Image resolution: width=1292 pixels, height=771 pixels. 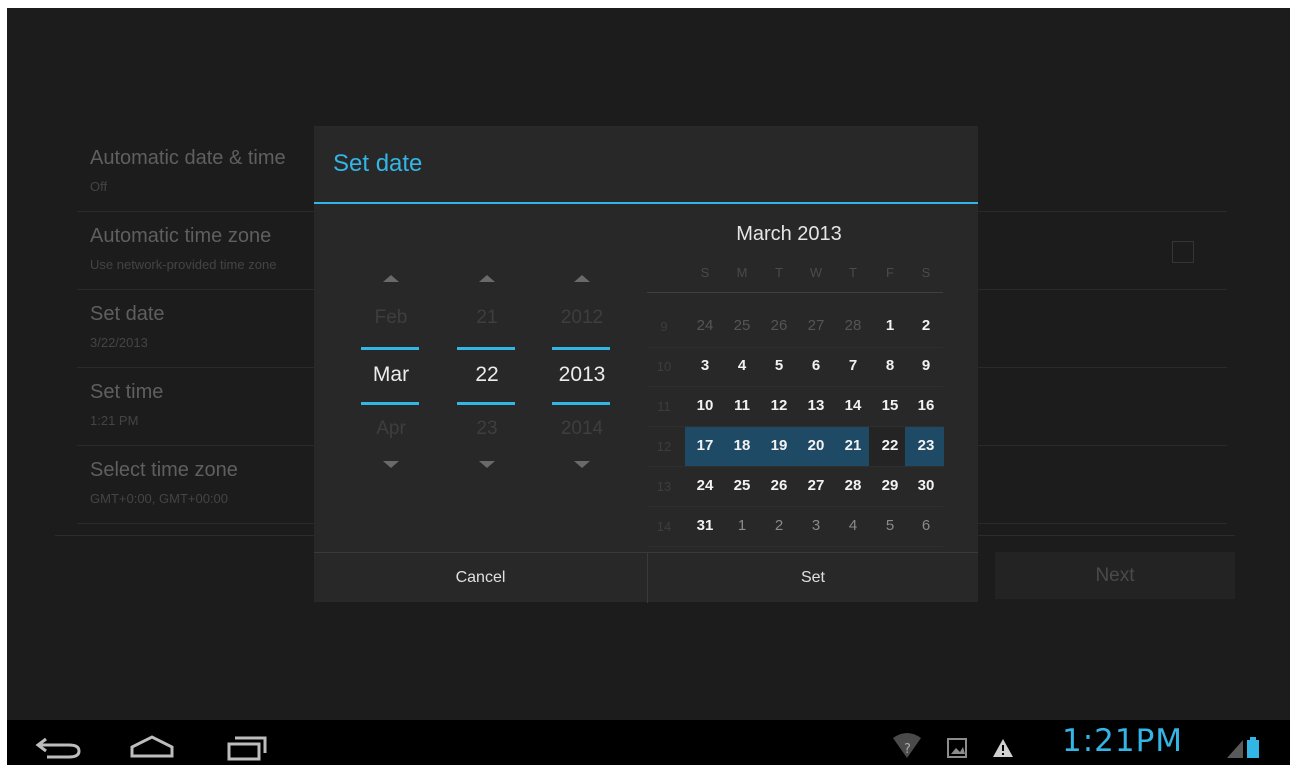 What do you see at coordinates (890, 406) in the screenshot?
I see `calendar-day: 15` at bounding box center [890, 406].